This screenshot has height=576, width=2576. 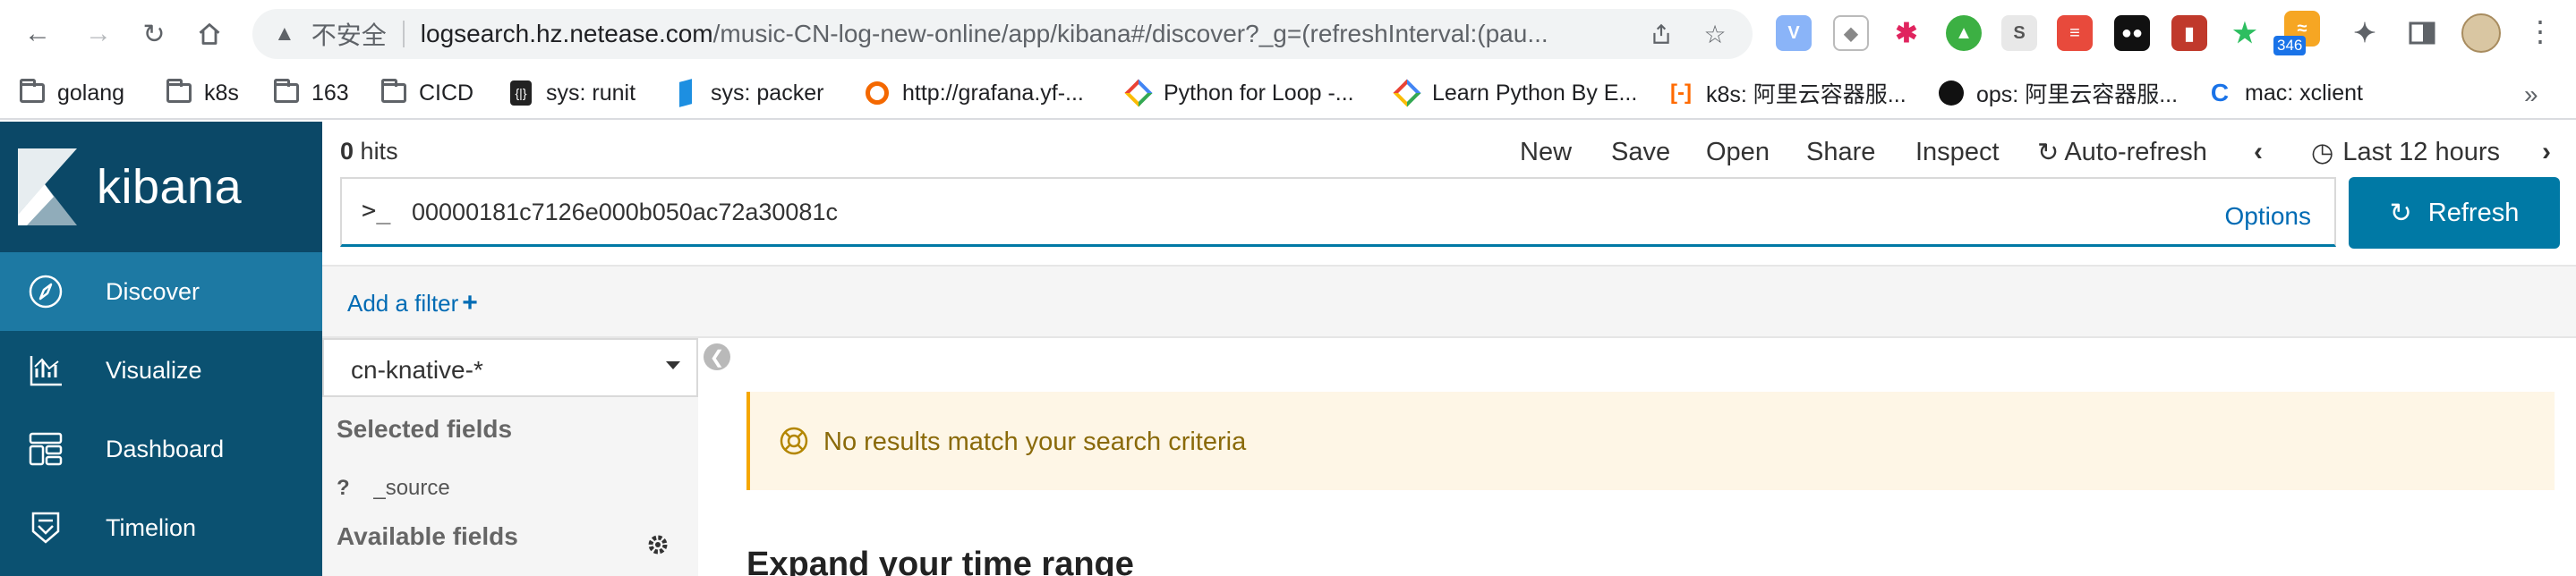 What do you see at coordinates (403, 304) in the screenshot?
I see `add-filter-label: Add a filter` at bounding box center [403, 304].